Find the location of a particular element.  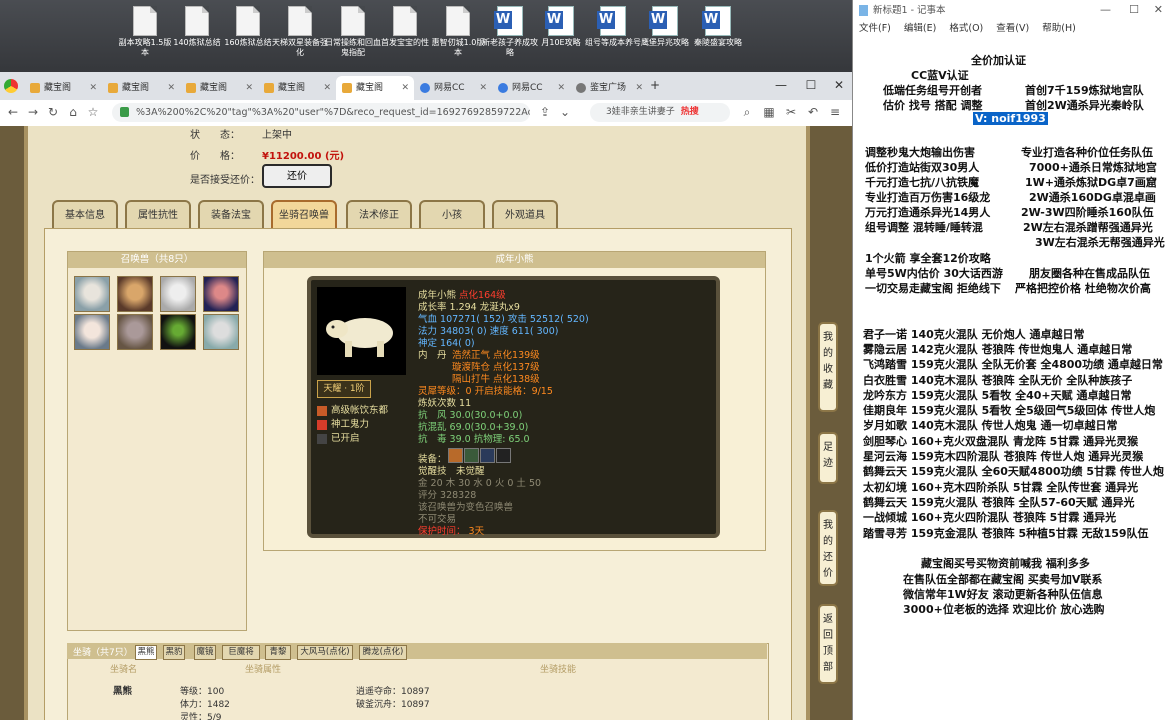

text-line: 首创7千159炼狱地宫队 is located at coordinates (1084, 90).